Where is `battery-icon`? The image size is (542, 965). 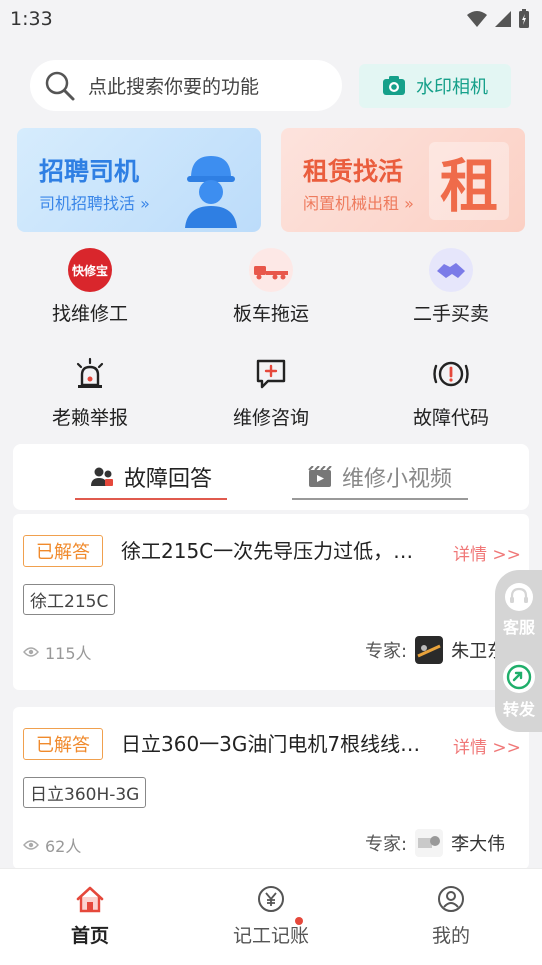
battery-icon is located at coordinates (524, 18).